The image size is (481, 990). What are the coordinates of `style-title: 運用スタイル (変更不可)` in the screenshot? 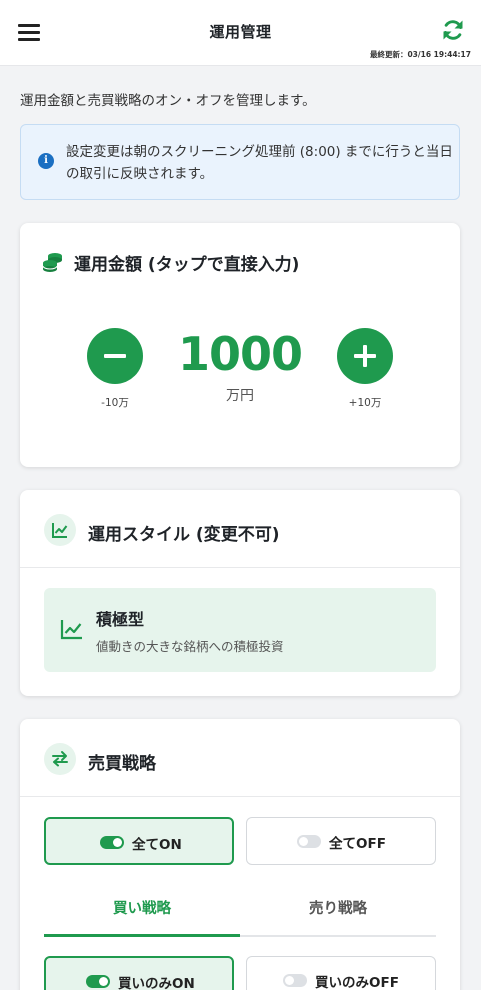 It's located at (184, 535).